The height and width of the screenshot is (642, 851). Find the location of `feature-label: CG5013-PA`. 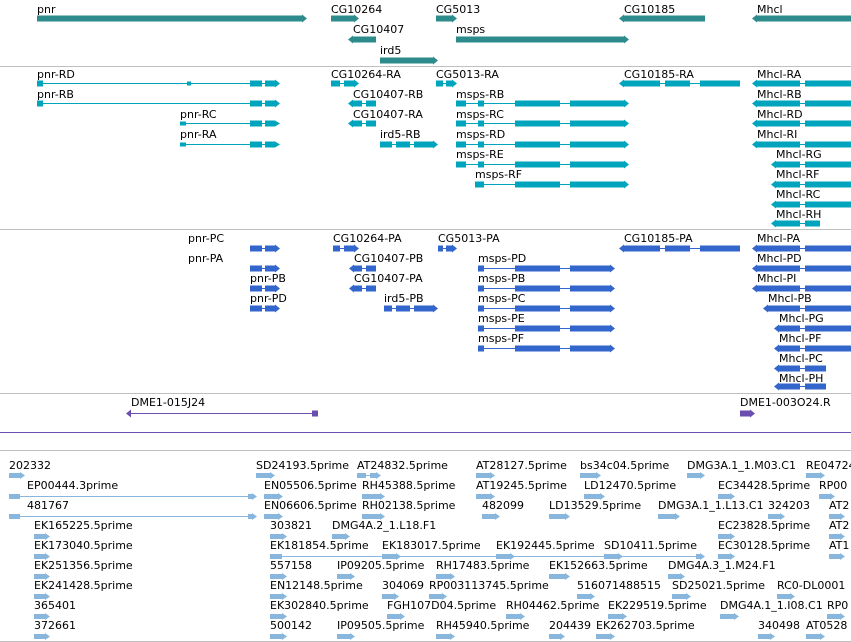

feature-label: CG5013-PA is located at coordinates (469, 238).